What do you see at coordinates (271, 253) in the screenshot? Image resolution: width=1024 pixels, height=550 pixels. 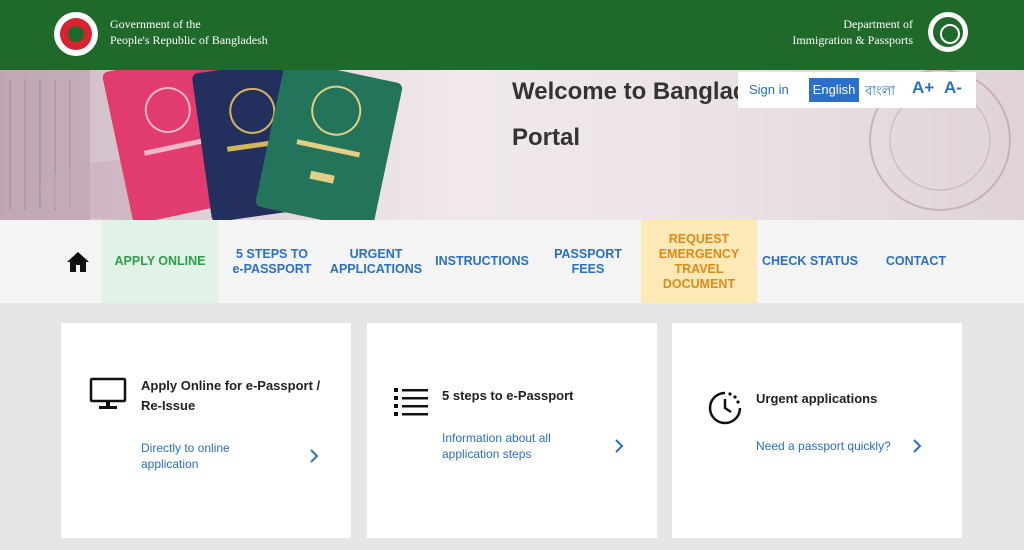 I see `nav-steps-line1: 5 STEPS TO` at bounding box center [271, 253].